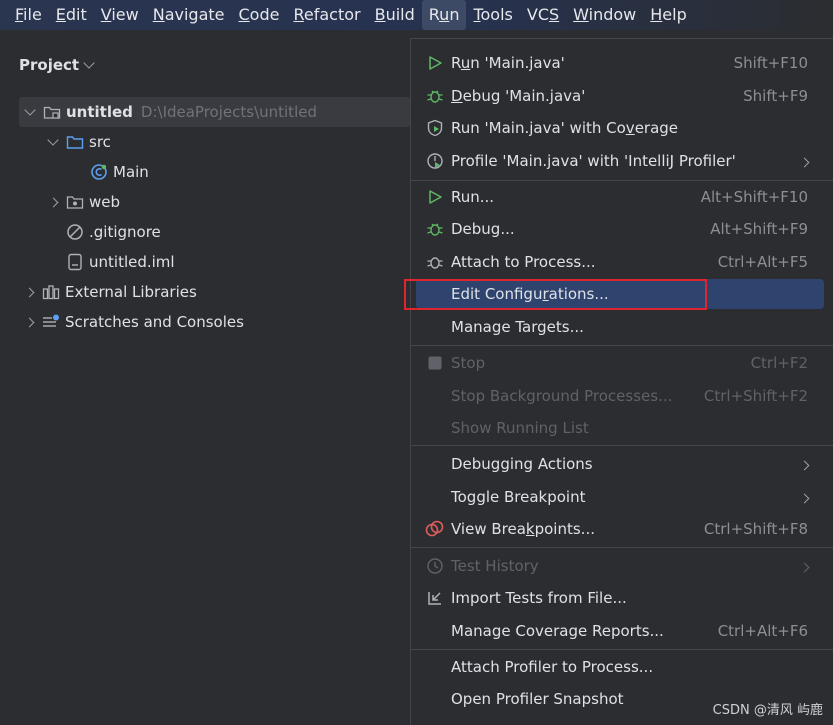  I want to click on java-class-icon, so click(99, 172).